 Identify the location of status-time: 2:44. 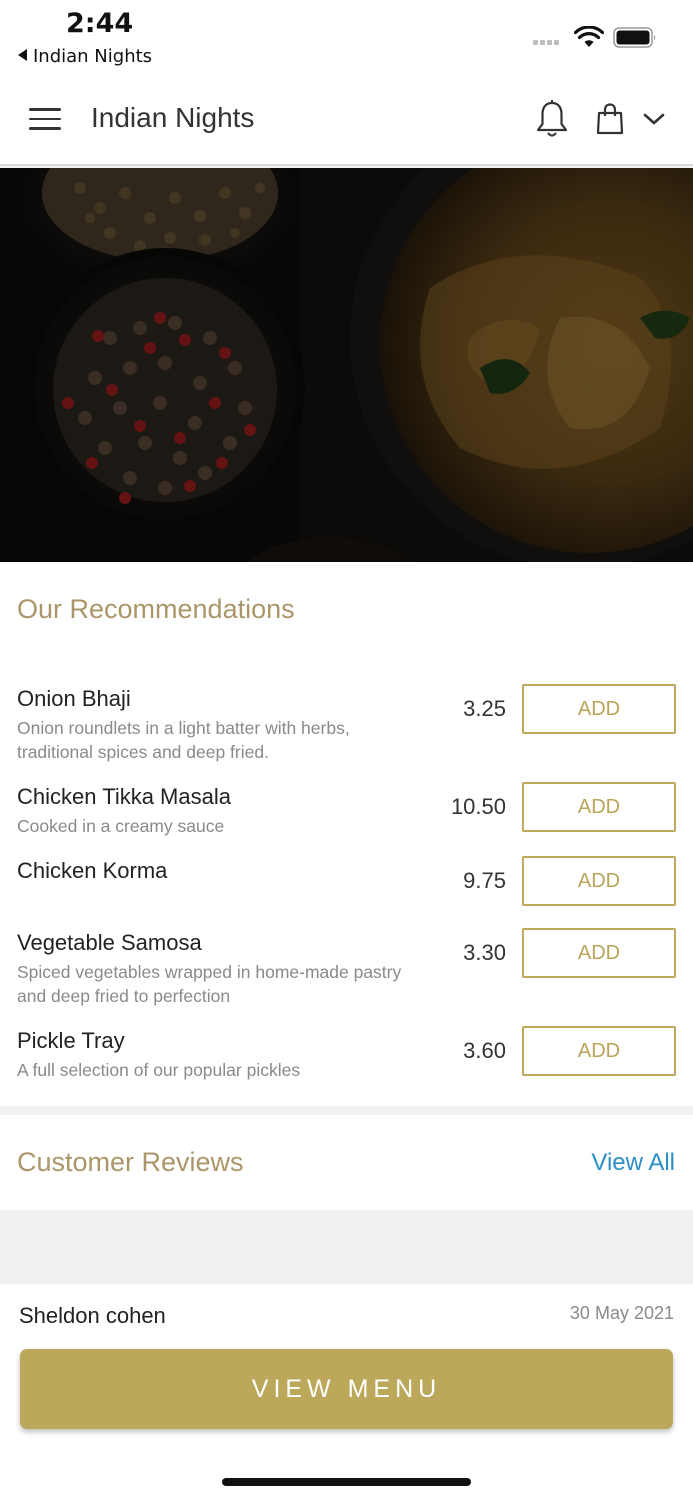
(100, 23).